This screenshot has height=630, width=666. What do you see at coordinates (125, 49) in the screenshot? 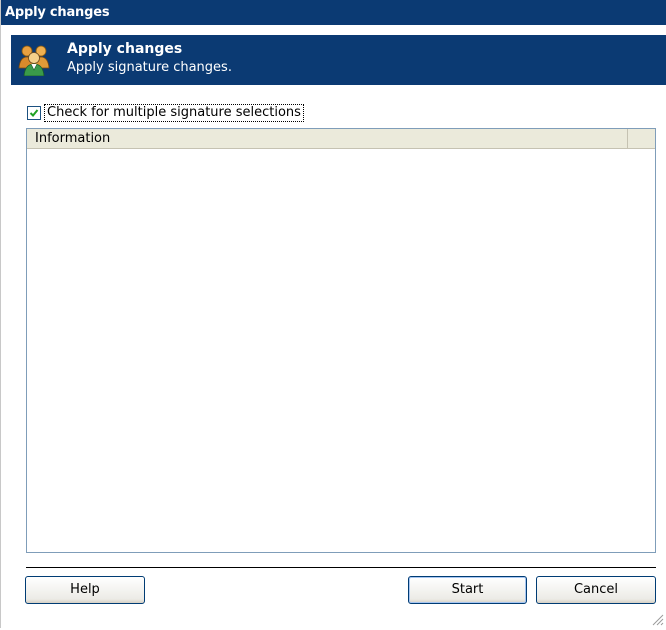
I see `header-title: Apply changes` at bounding box center [125, 49].